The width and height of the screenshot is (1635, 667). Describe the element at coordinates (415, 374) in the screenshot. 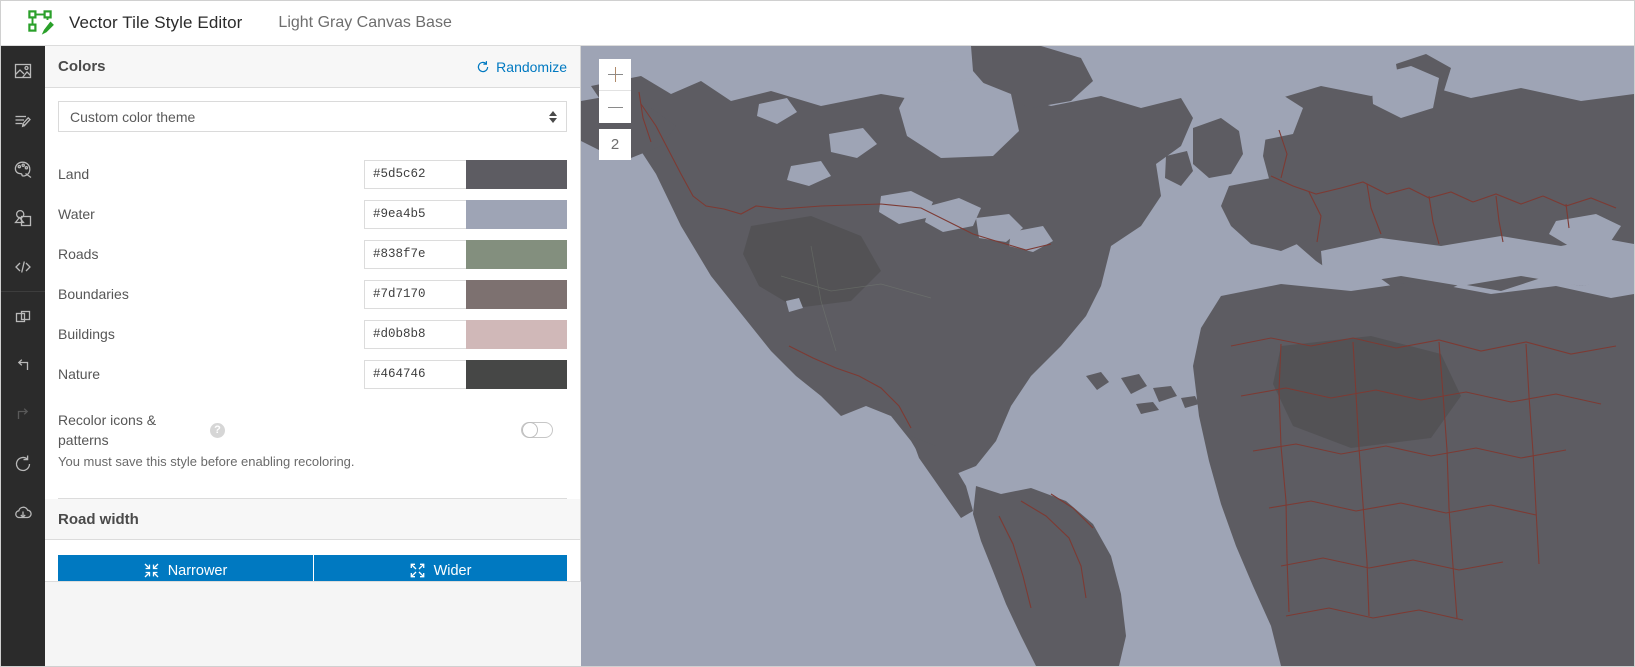

I see `hex-input: #464746` at that location.